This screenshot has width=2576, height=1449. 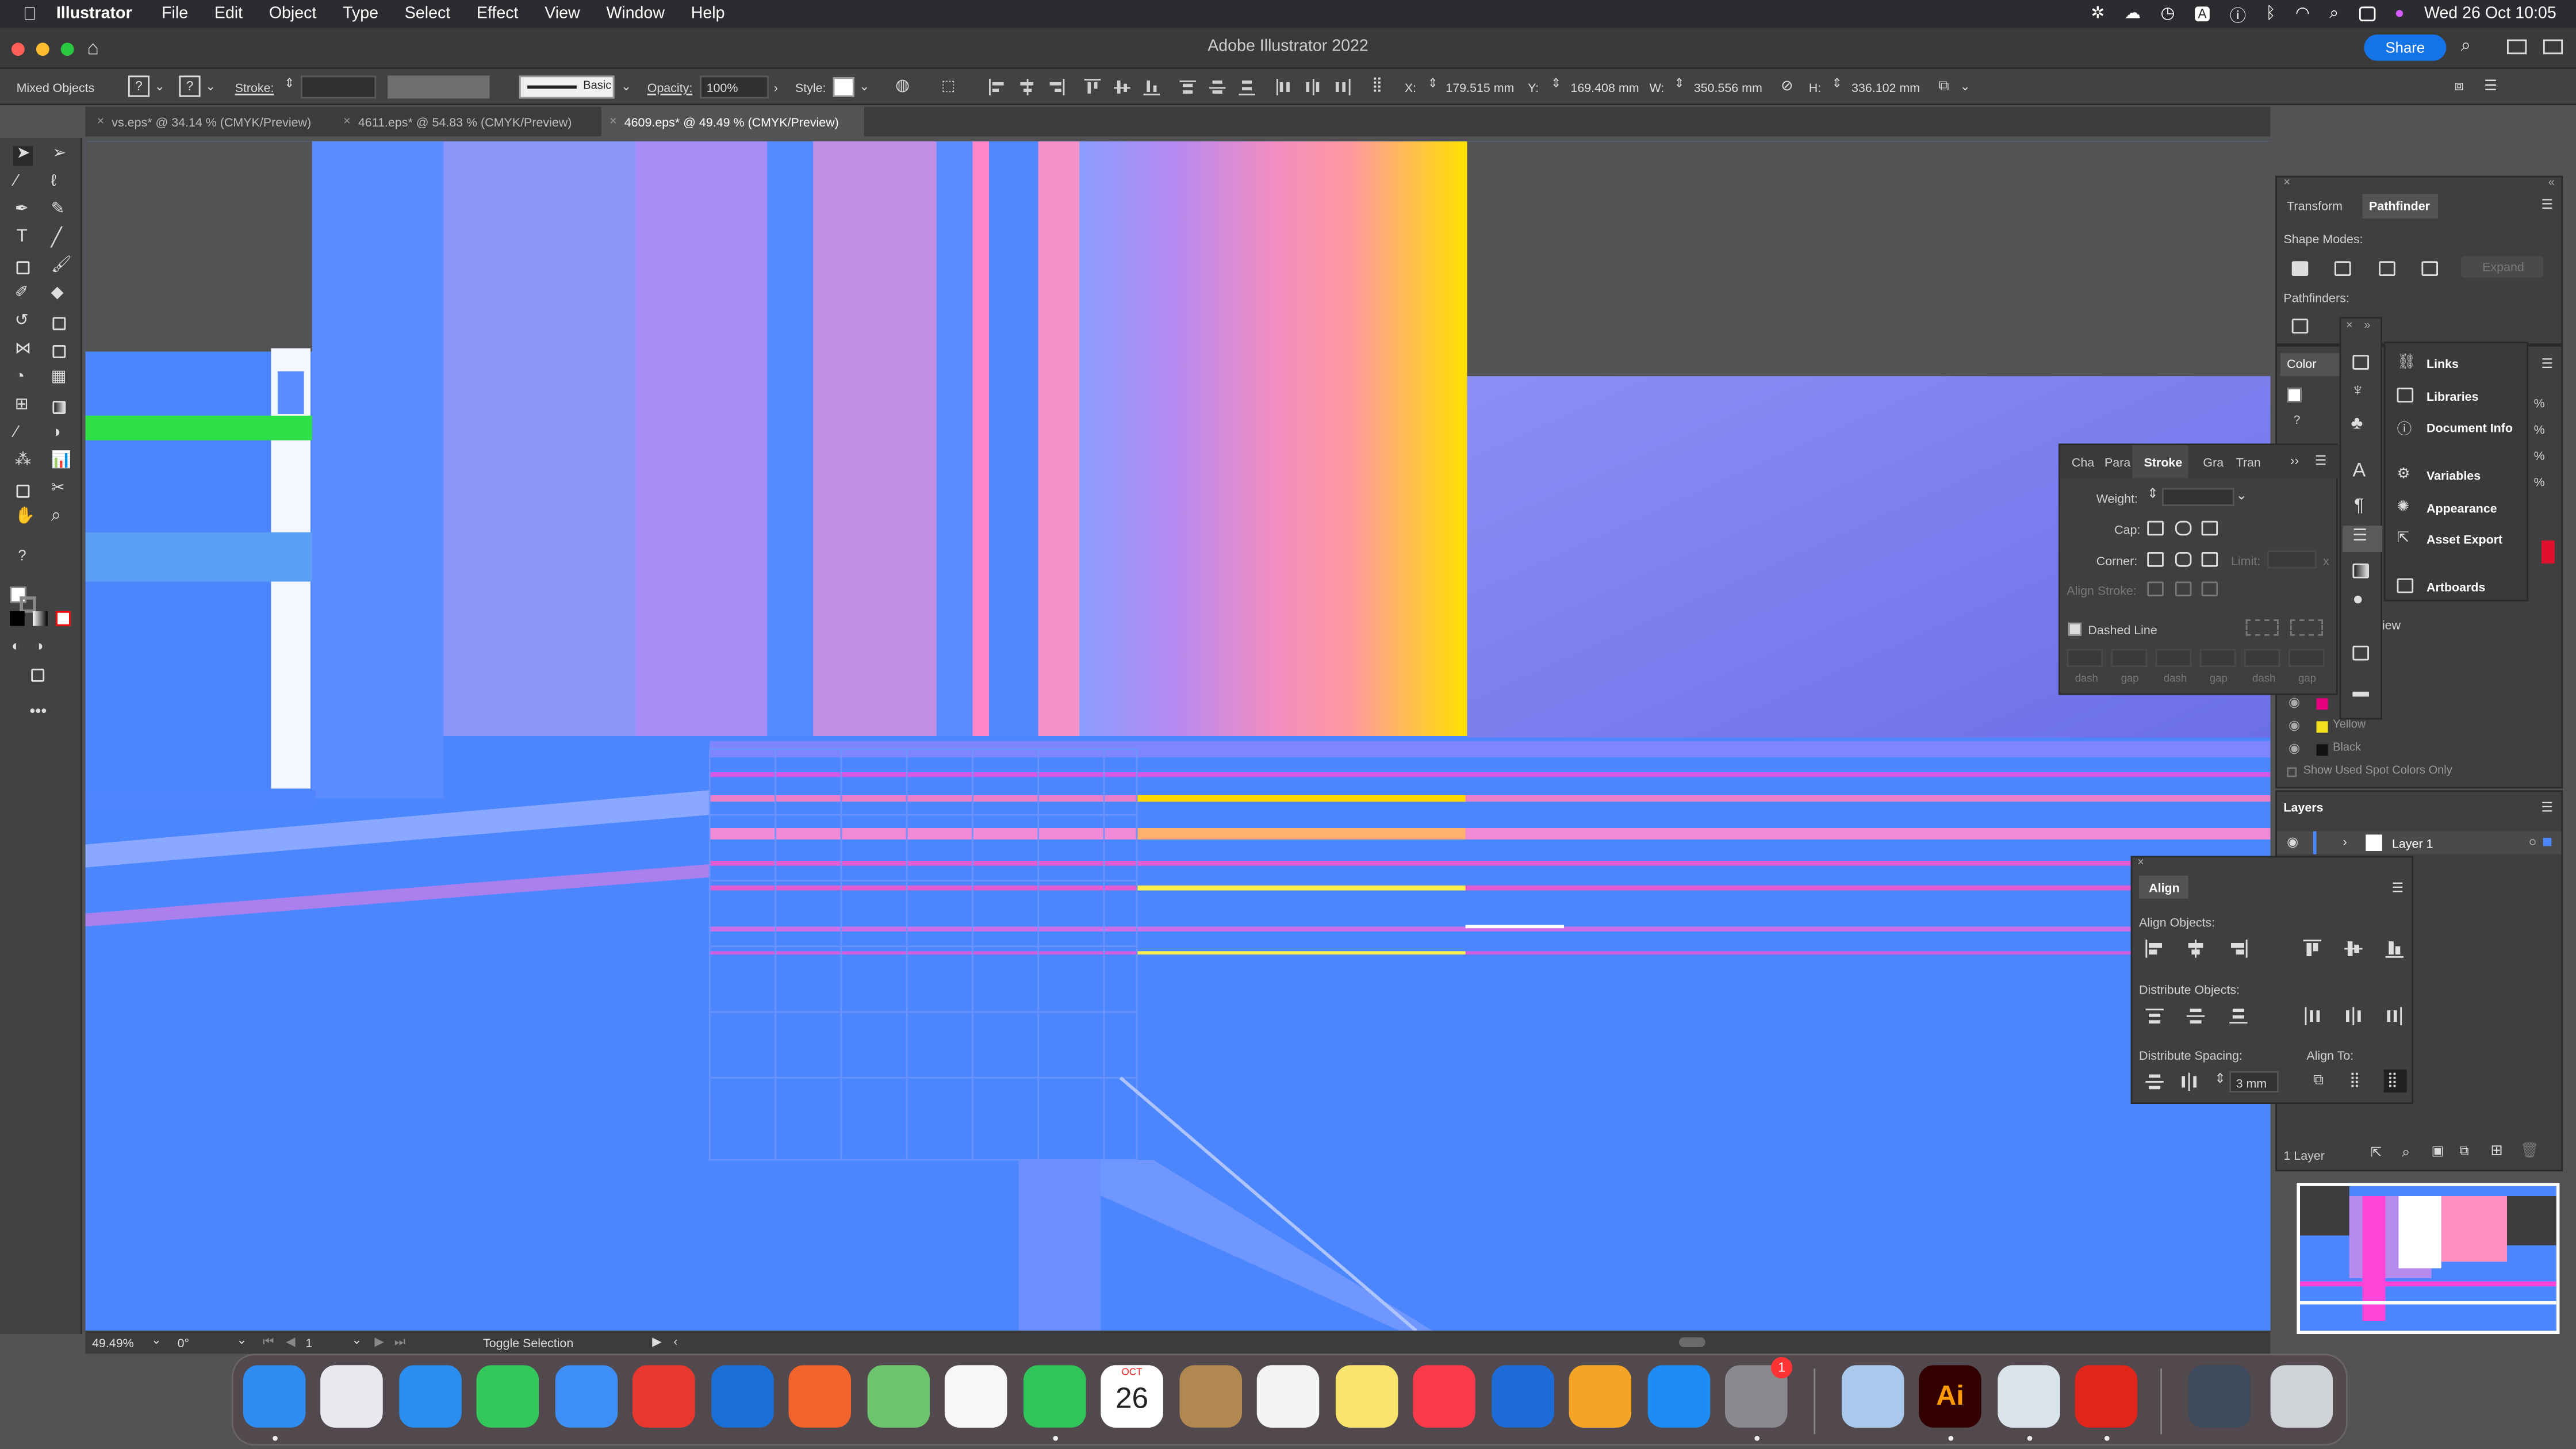 I want to click on safari-icon, so click(x=430, y=1396).